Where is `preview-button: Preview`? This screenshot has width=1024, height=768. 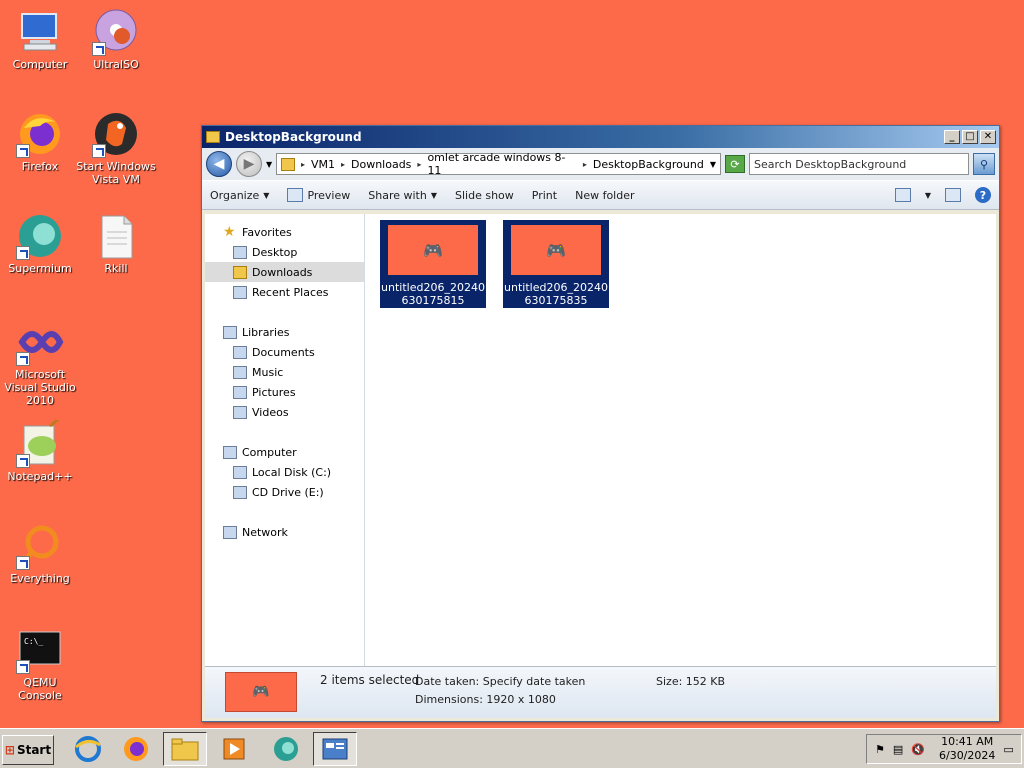
preview-button: Preview is located at coordinates (318, 195).